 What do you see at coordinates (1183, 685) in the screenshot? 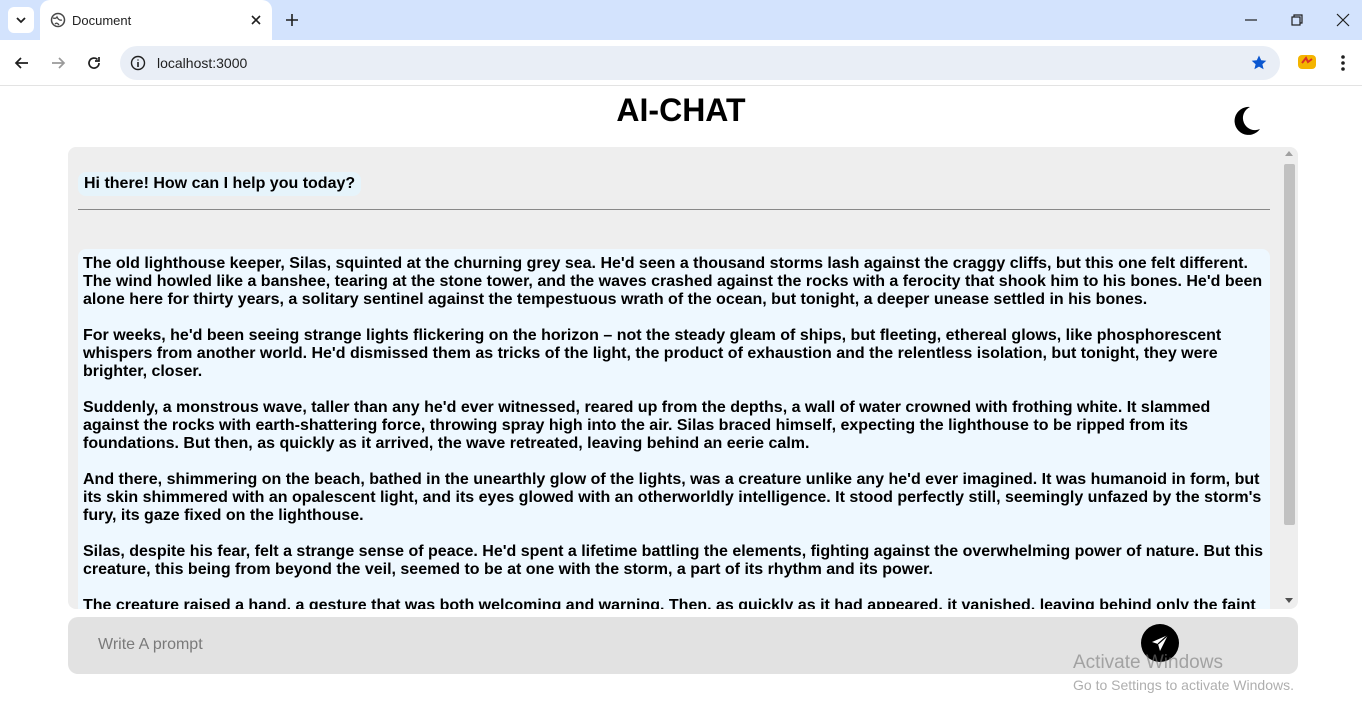
I see `activation-watermark-subtitle: Go to Settings to activate Windows.` at bounding box center [1183, 685].